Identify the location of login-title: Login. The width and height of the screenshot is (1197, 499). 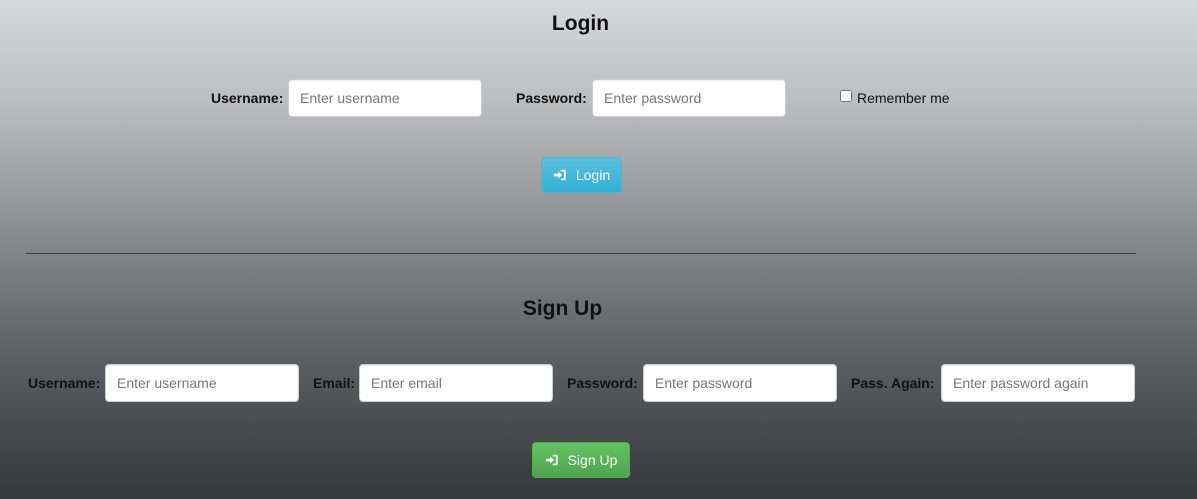
(580, 23).